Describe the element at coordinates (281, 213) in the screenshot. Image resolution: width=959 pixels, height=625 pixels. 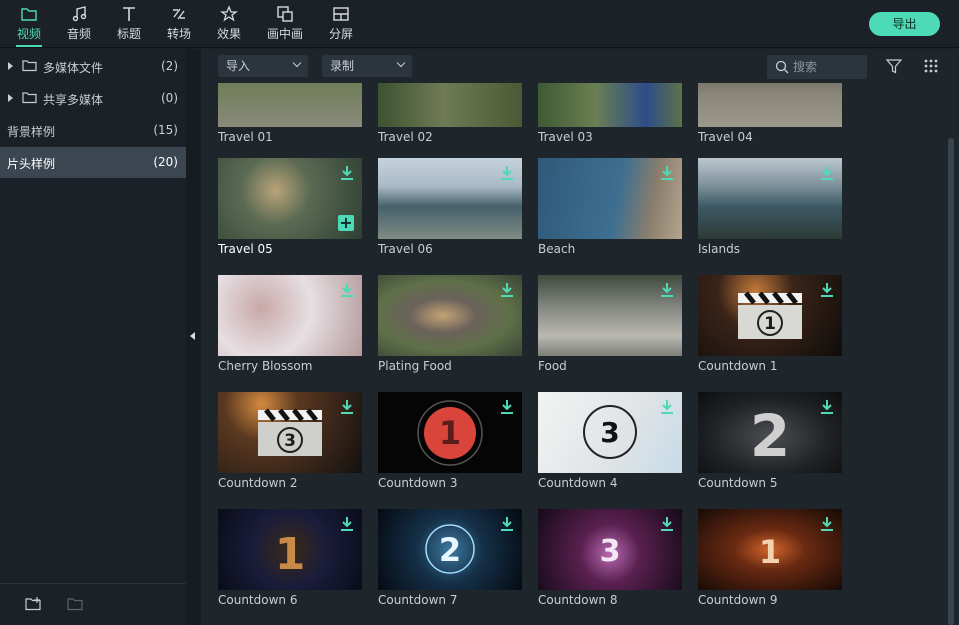
I see `media-card: + Travel 05` at that location.